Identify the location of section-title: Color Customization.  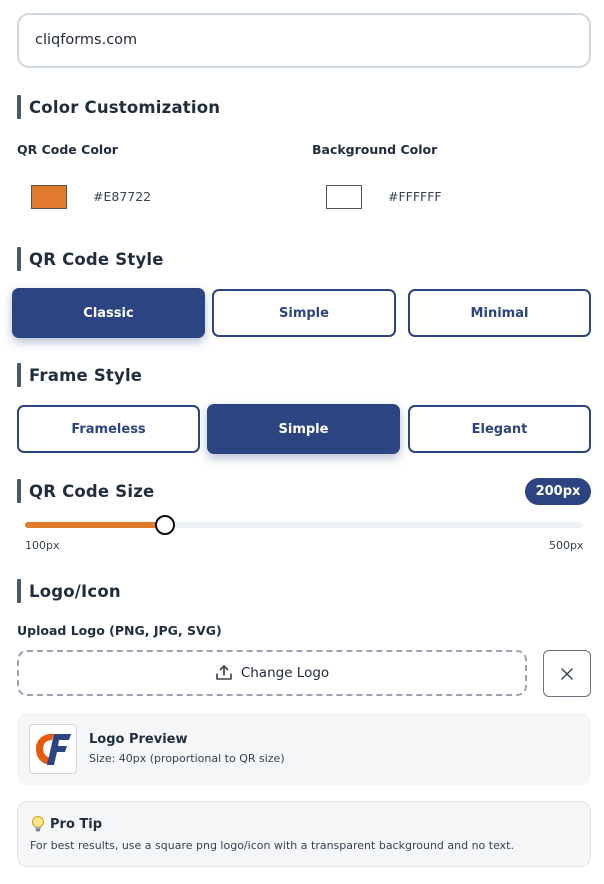
(125, 107).